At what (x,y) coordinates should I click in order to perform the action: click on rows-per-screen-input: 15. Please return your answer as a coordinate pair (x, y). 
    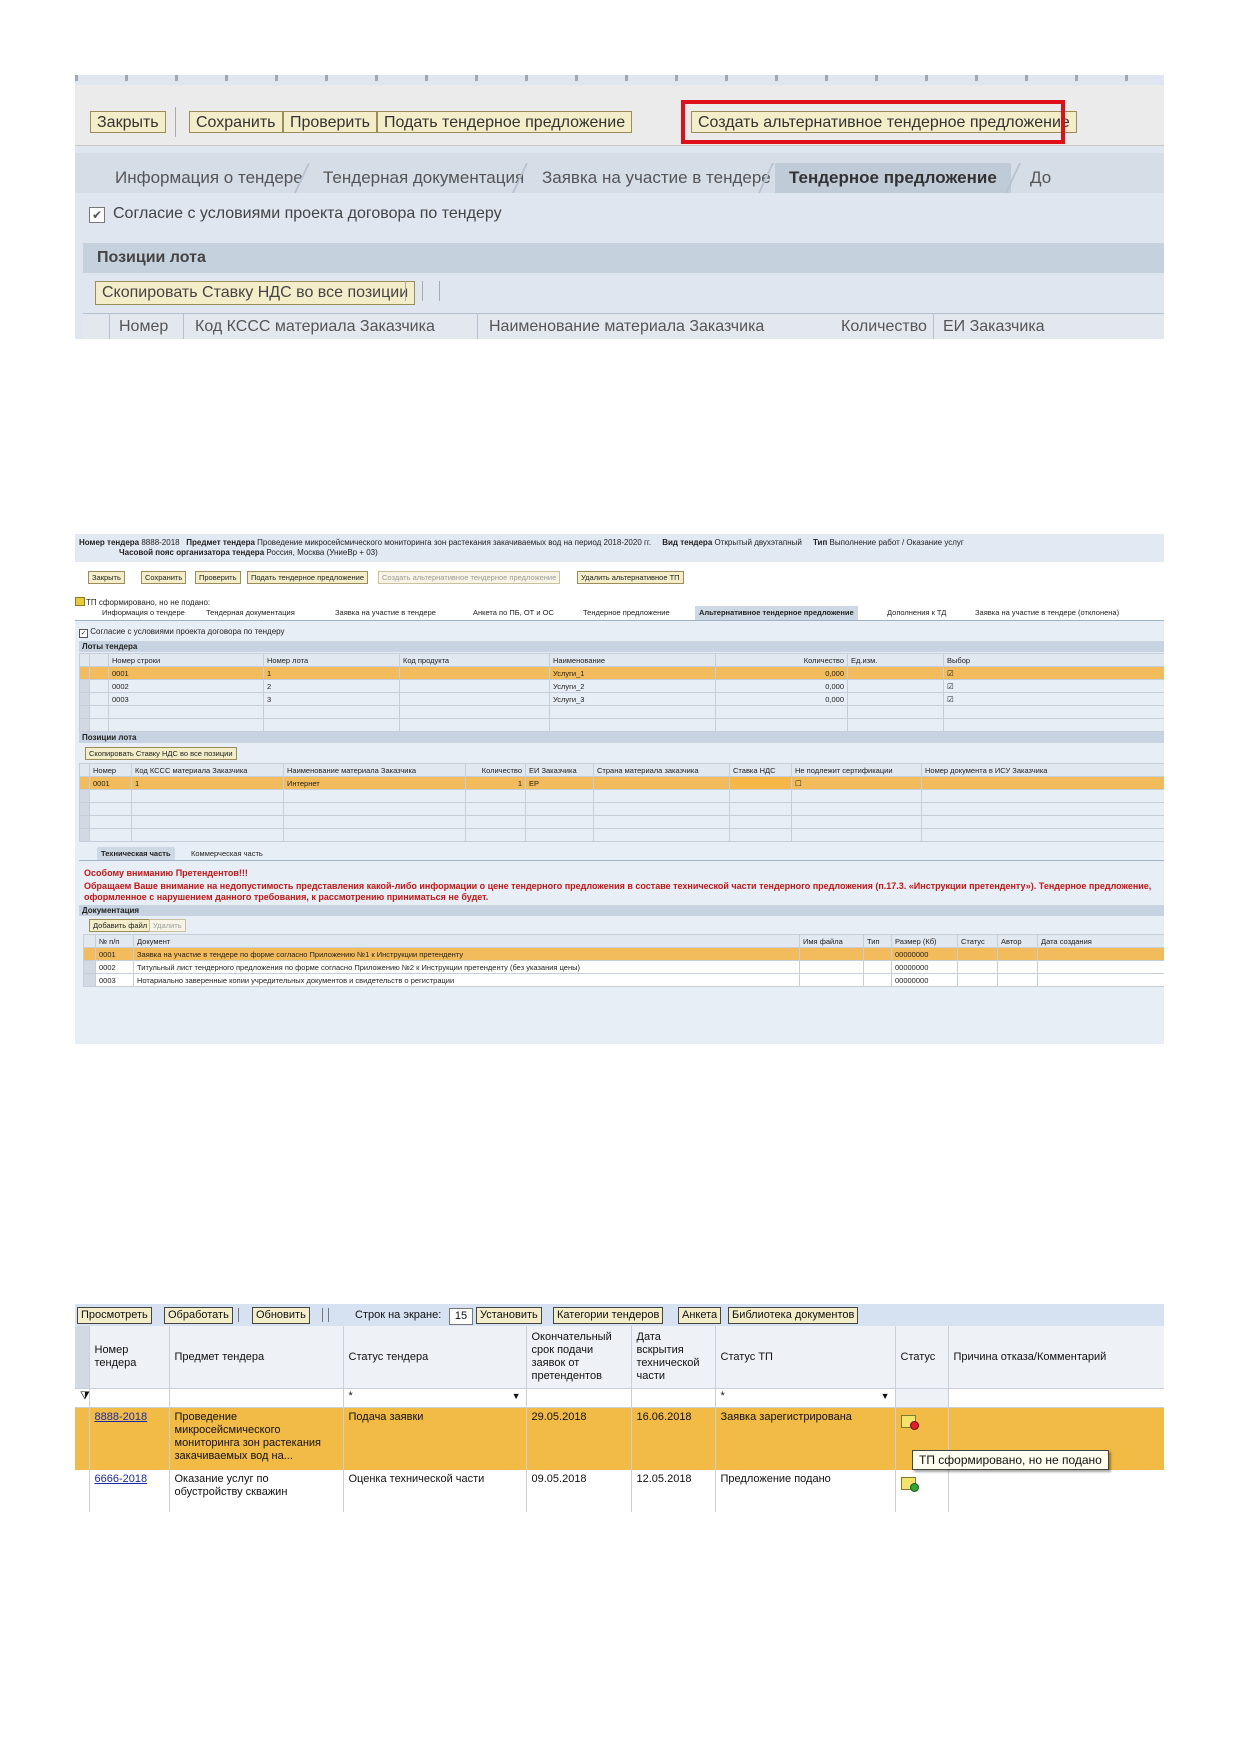
    Looking at the image, I should click on (461, 1316).